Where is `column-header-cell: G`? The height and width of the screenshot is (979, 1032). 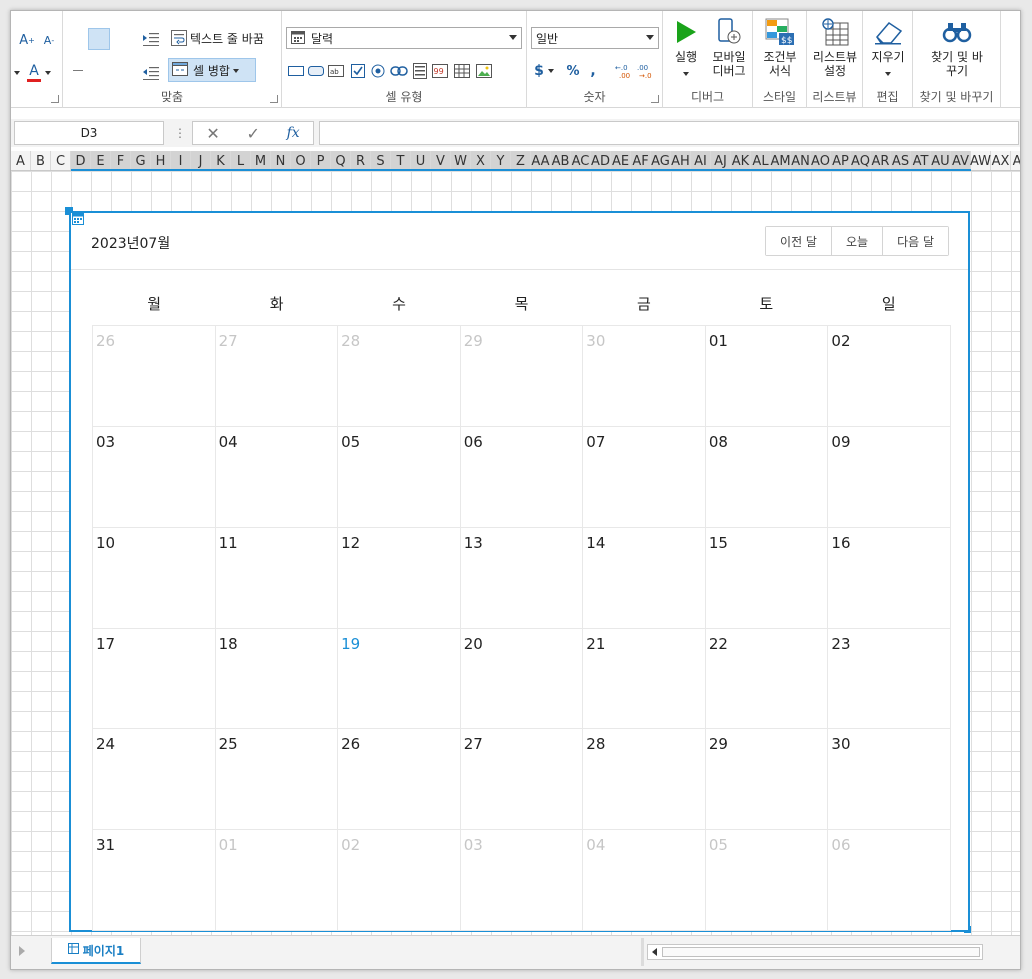
column-header-cell: G is located at coordinates (141, 160).